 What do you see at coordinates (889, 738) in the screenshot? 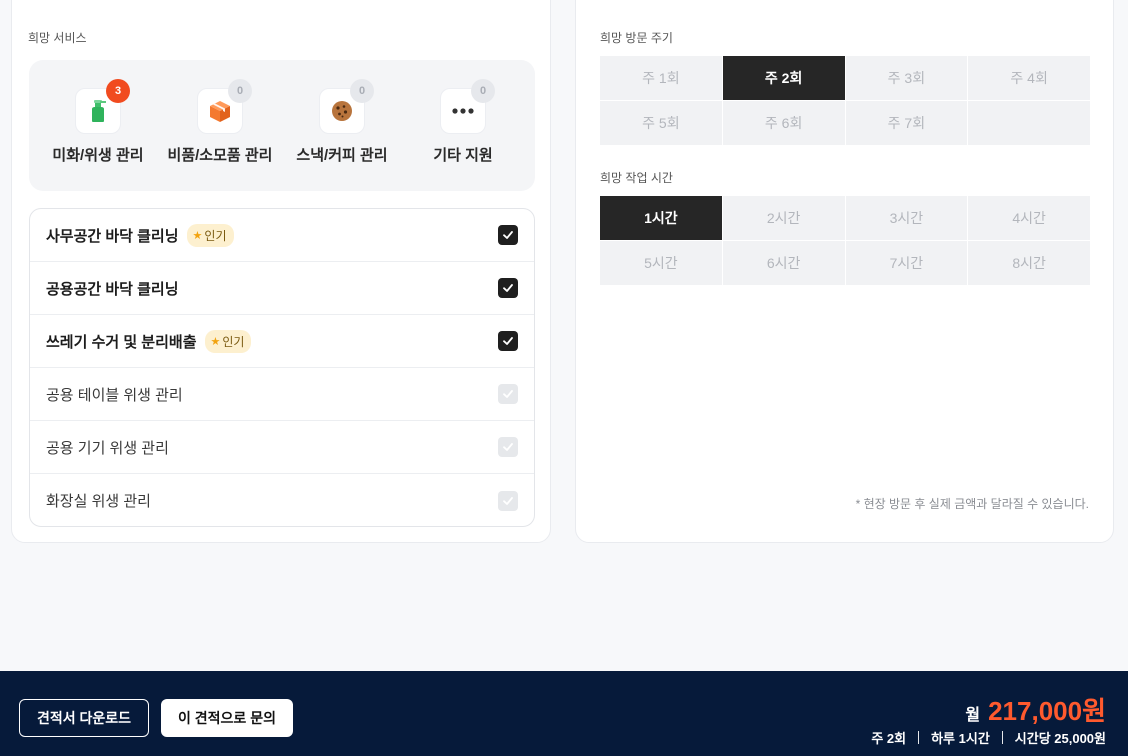
I see `summary-frequency: 주 2회` at bounding box center [889, 738].